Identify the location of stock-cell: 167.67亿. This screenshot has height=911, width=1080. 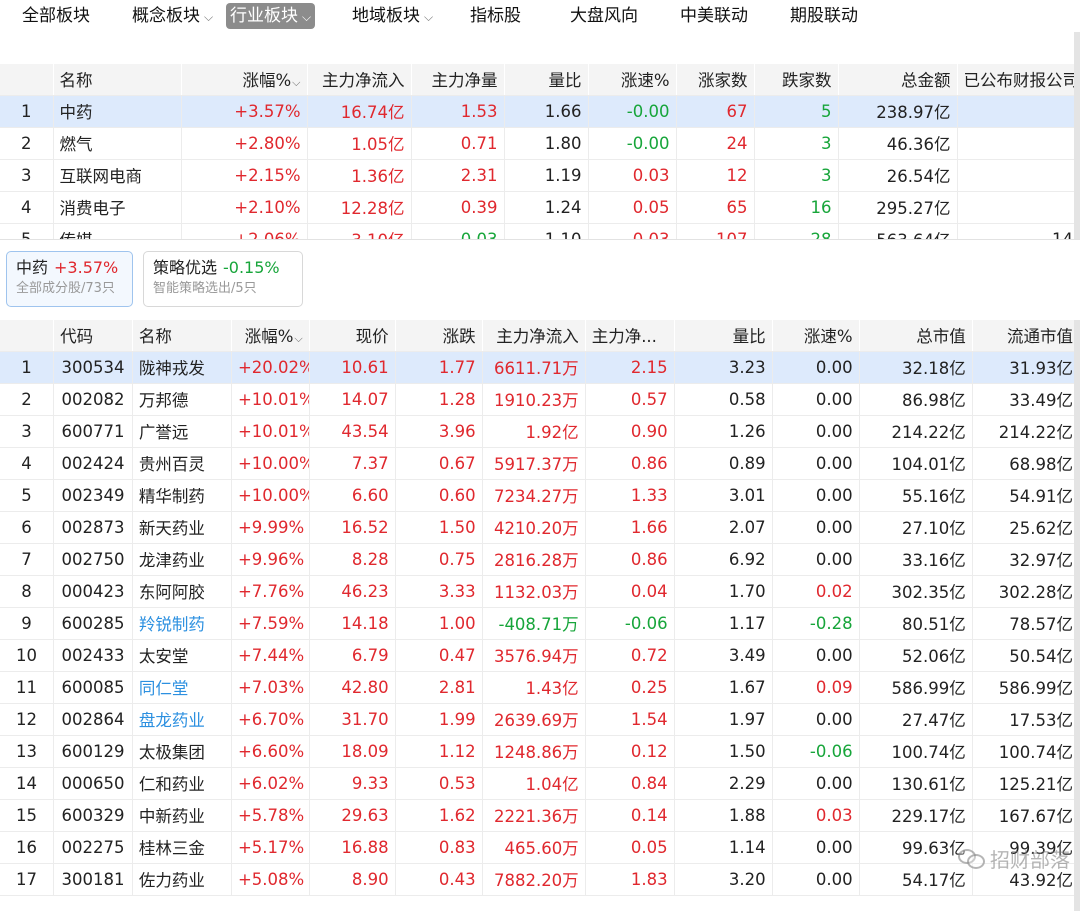
(1026, 815).